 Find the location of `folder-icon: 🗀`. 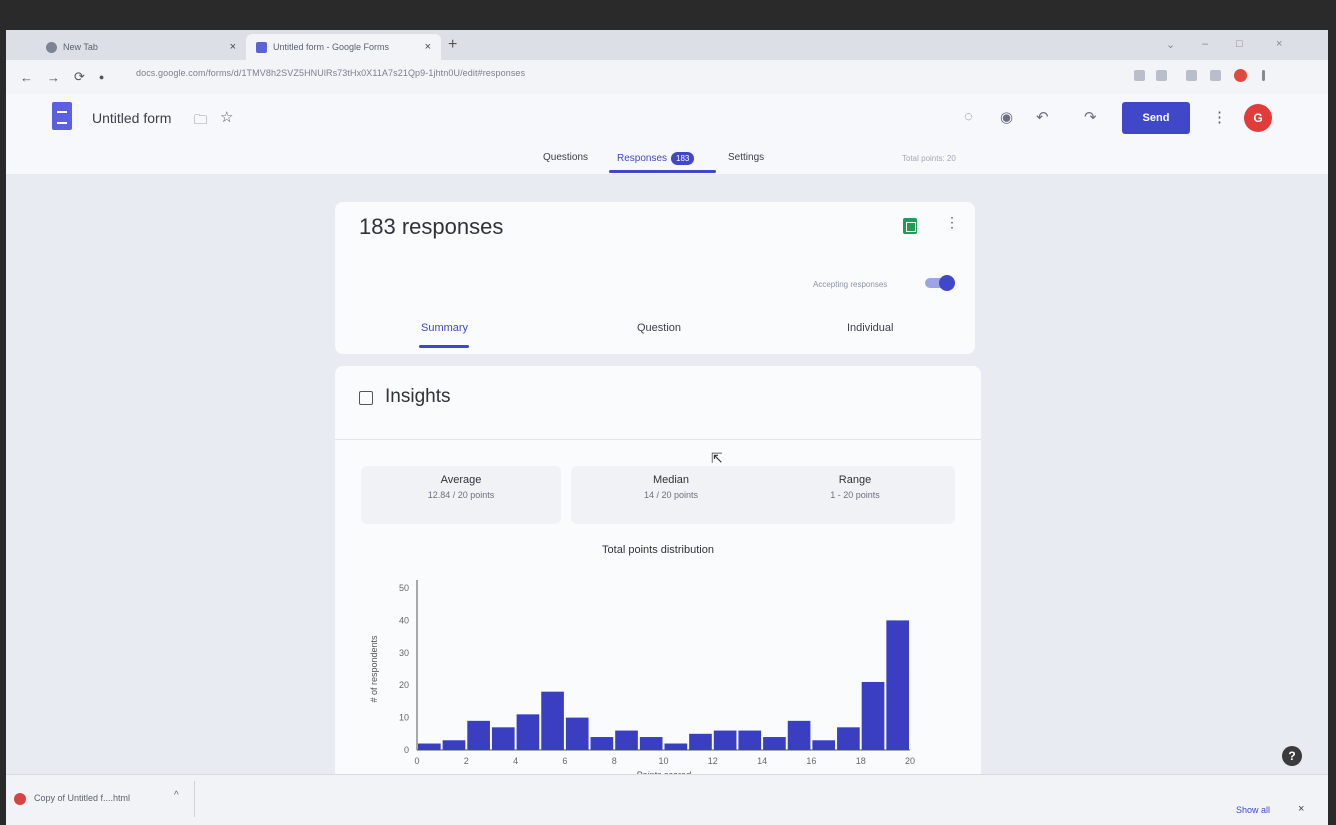

folder-icon: 🗀 is located at coordinates (200, 122).